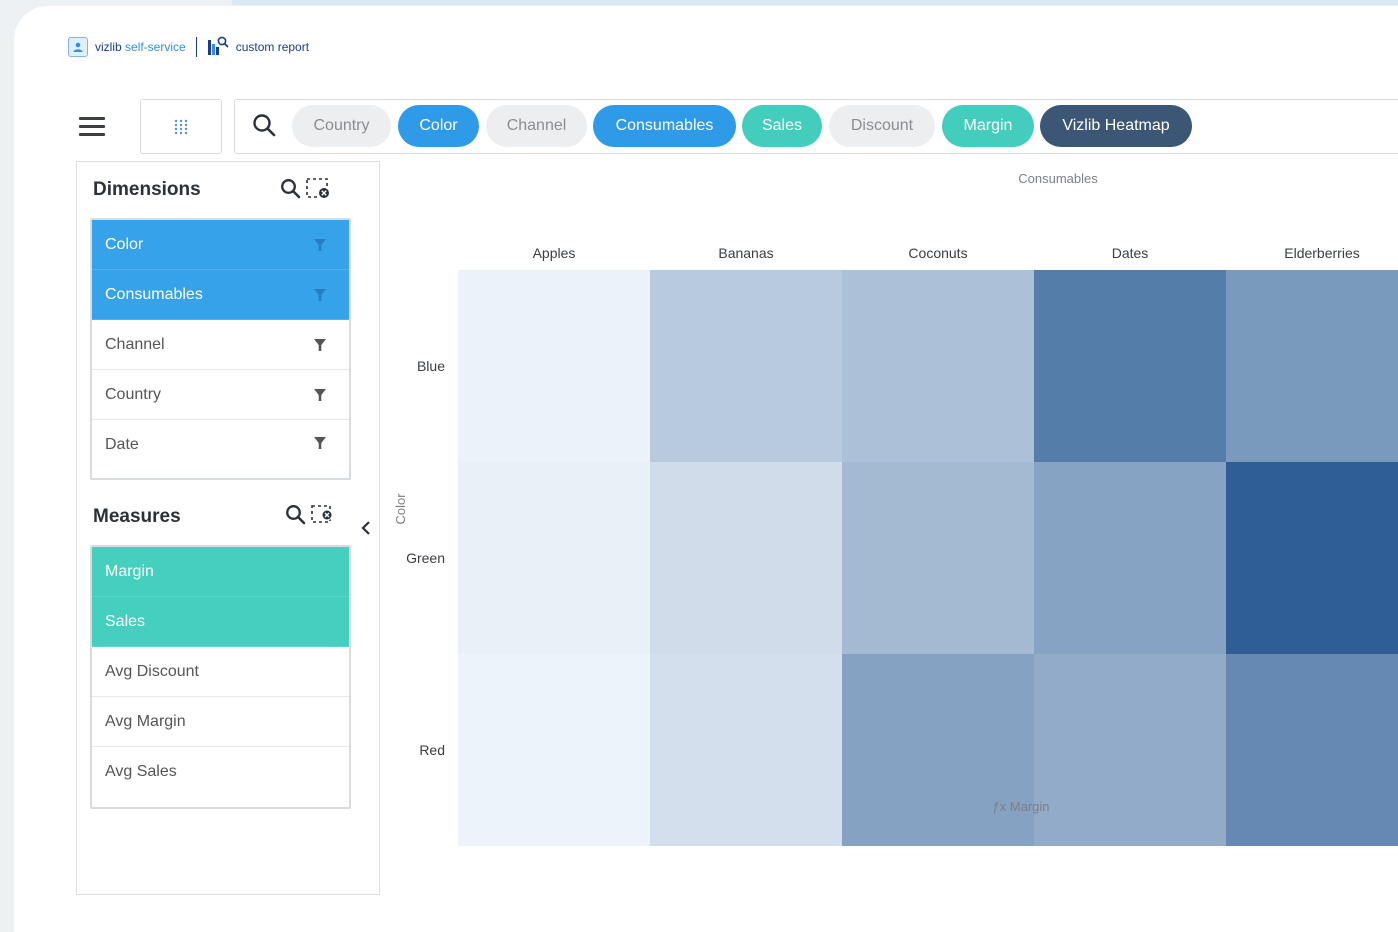 The height and width of the screenshot is (932, 1398). Describe the element at coordinates (1130, 558) in the screenshot. I see `heatmap-cell-green-dates` at that location.